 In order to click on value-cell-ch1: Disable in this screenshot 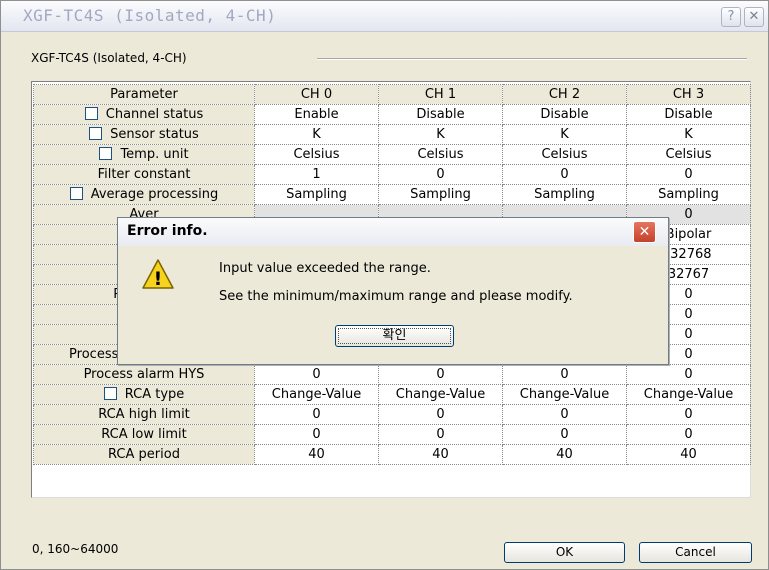, I will do `click(440, 114)`.